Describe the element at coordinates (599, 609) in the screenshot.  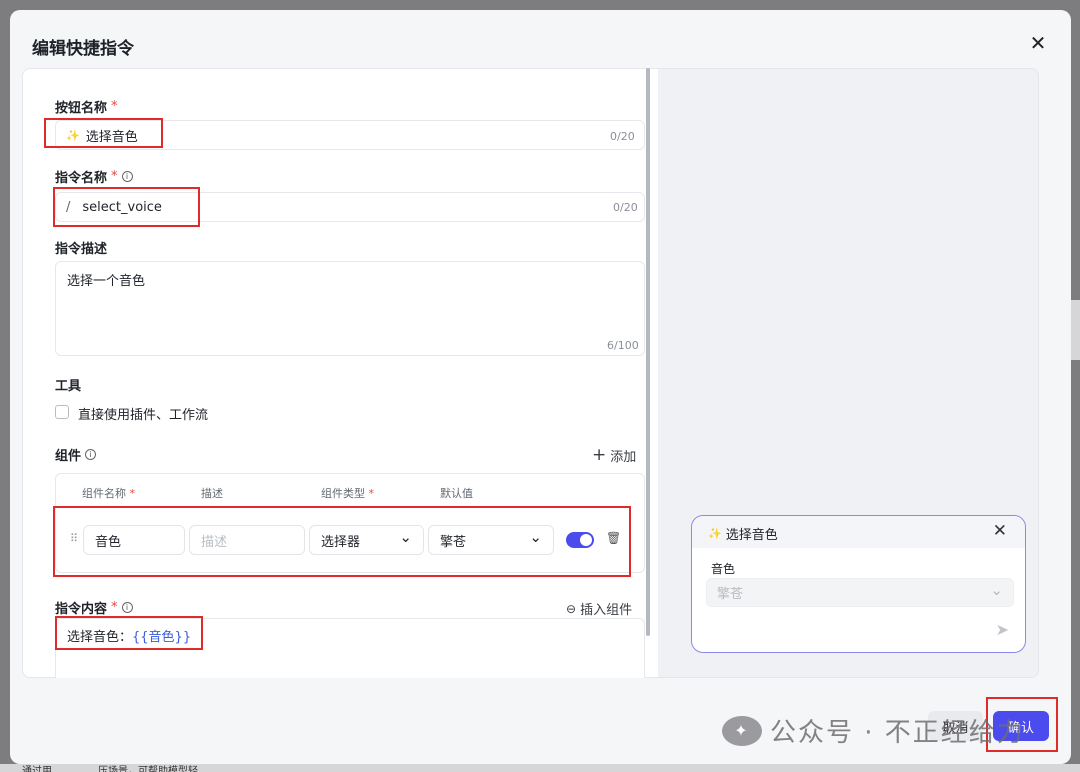
I see `insert-component-button: ⊖ 插入组件` at that location.